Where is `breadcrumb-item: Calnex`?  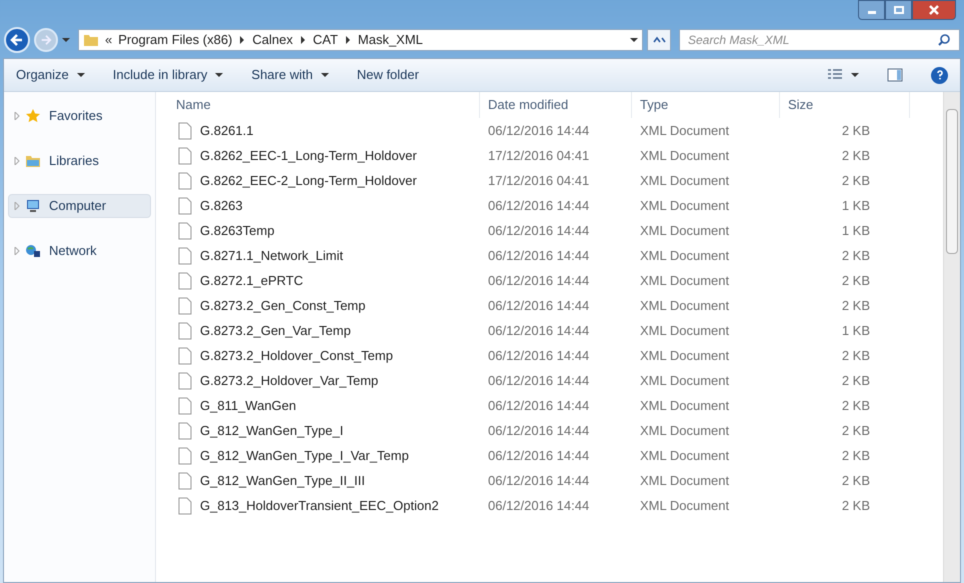 breadcrumb-item: Calnex is located at coordinates (272, 40).